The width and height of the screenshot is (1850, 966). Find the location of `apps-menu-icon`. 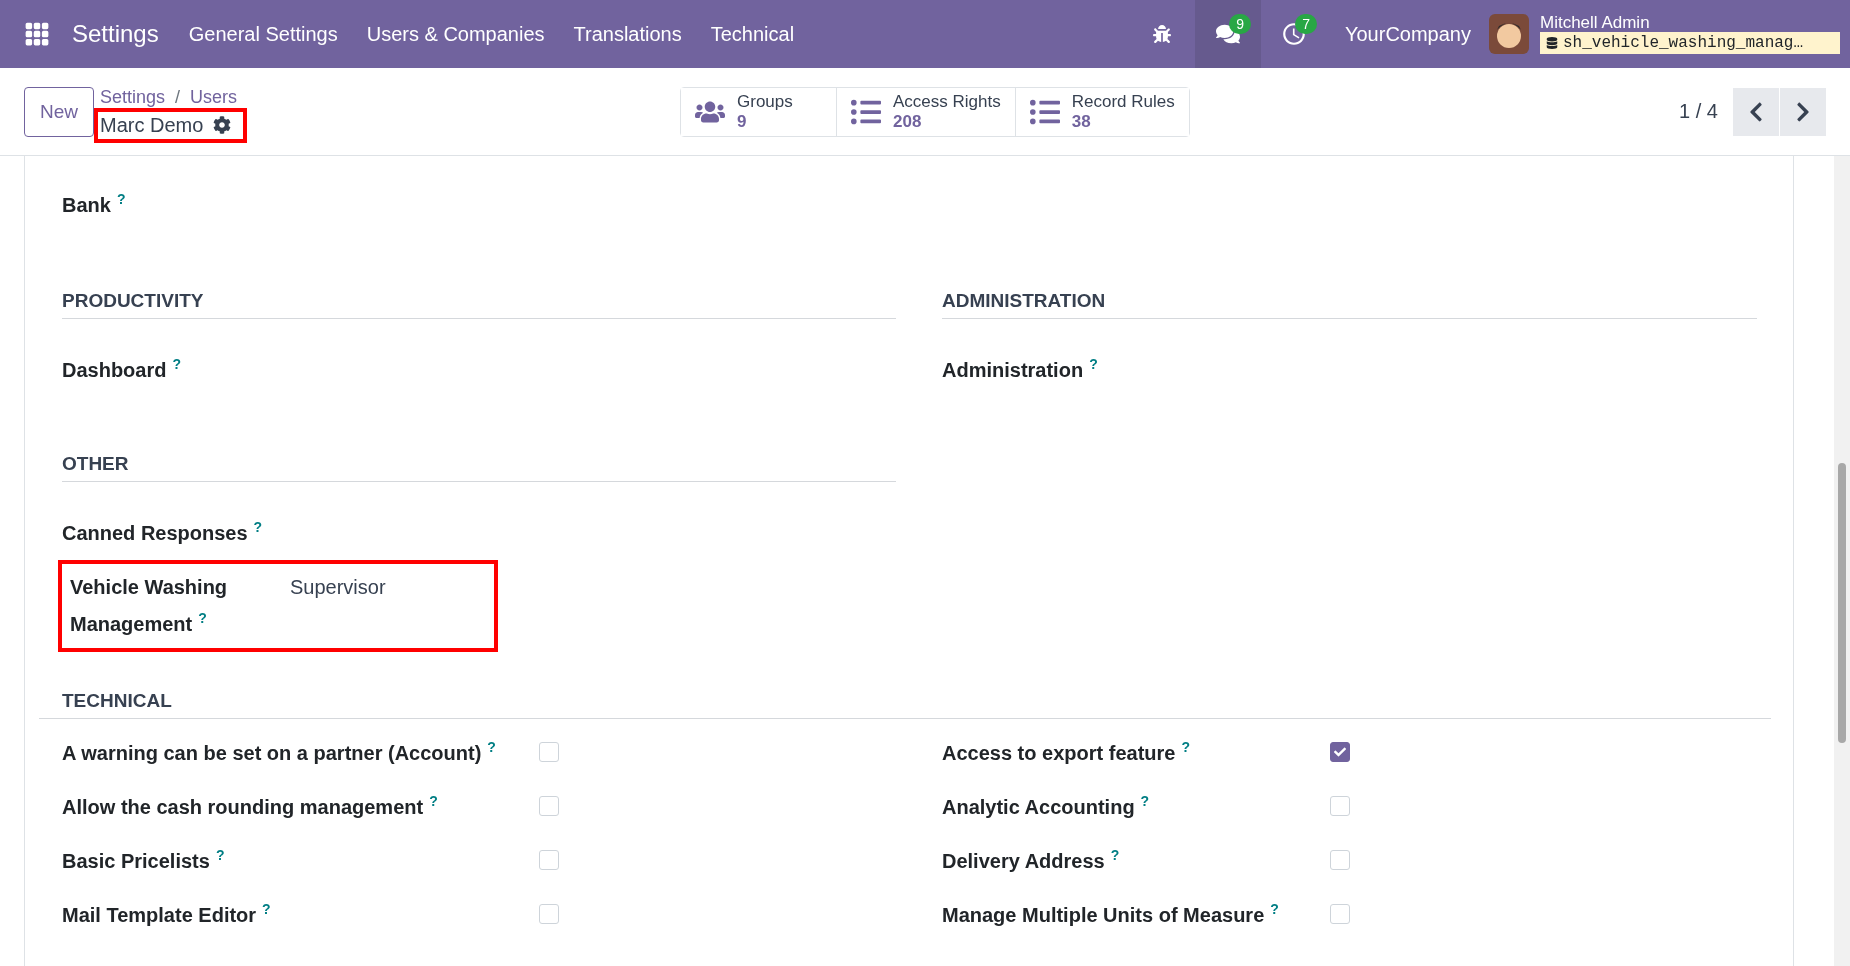

apps-menu-icon is located at coordinates (37, 34).